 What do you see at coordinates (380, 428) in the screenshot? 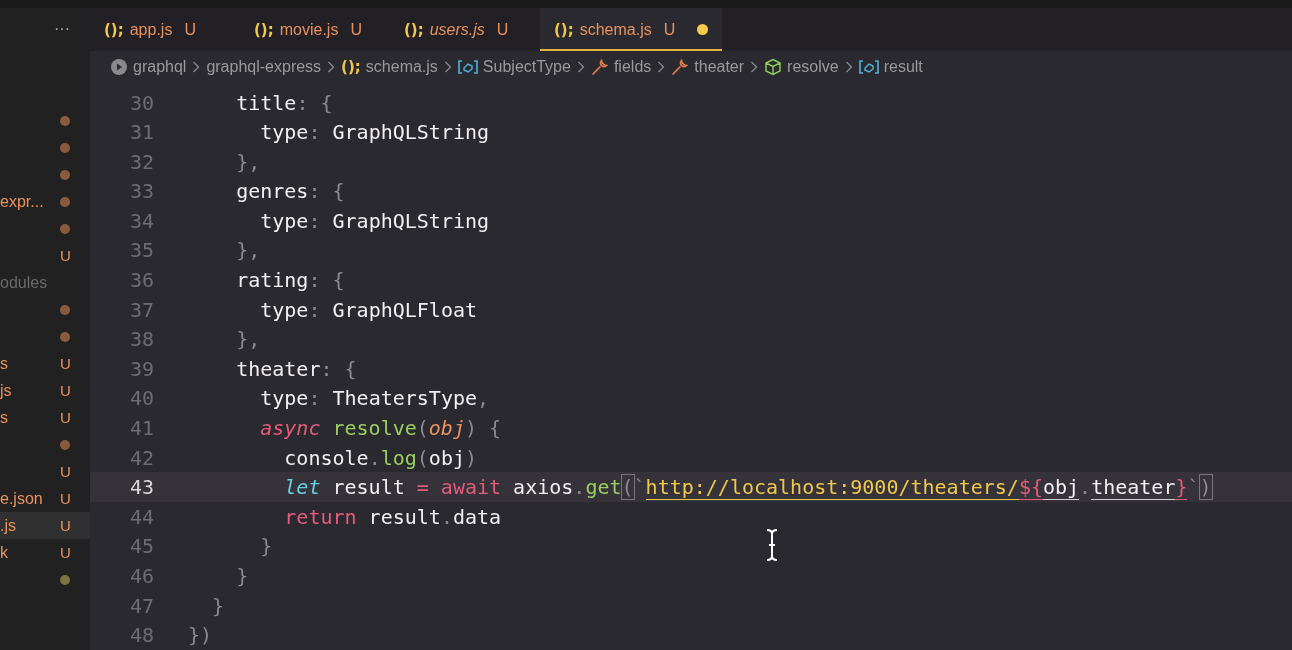
I see `code-line: async resolve(obj) {` at bounding box center [380, 428].